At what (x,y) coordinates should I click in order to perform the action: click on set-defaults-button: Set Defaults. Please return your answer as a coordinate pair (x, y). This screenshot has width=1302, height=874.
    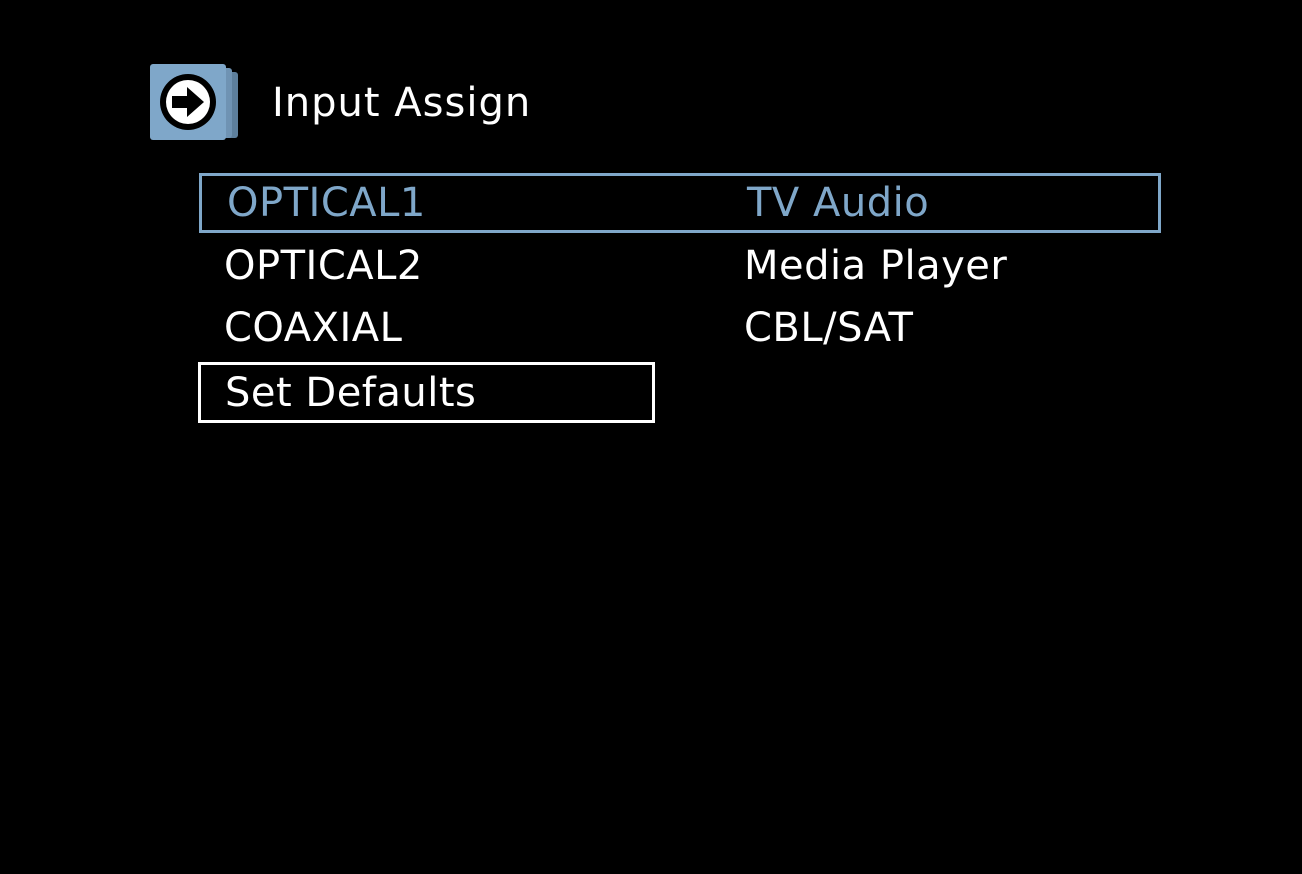
    Looking at the image, I should click on (426, 392).